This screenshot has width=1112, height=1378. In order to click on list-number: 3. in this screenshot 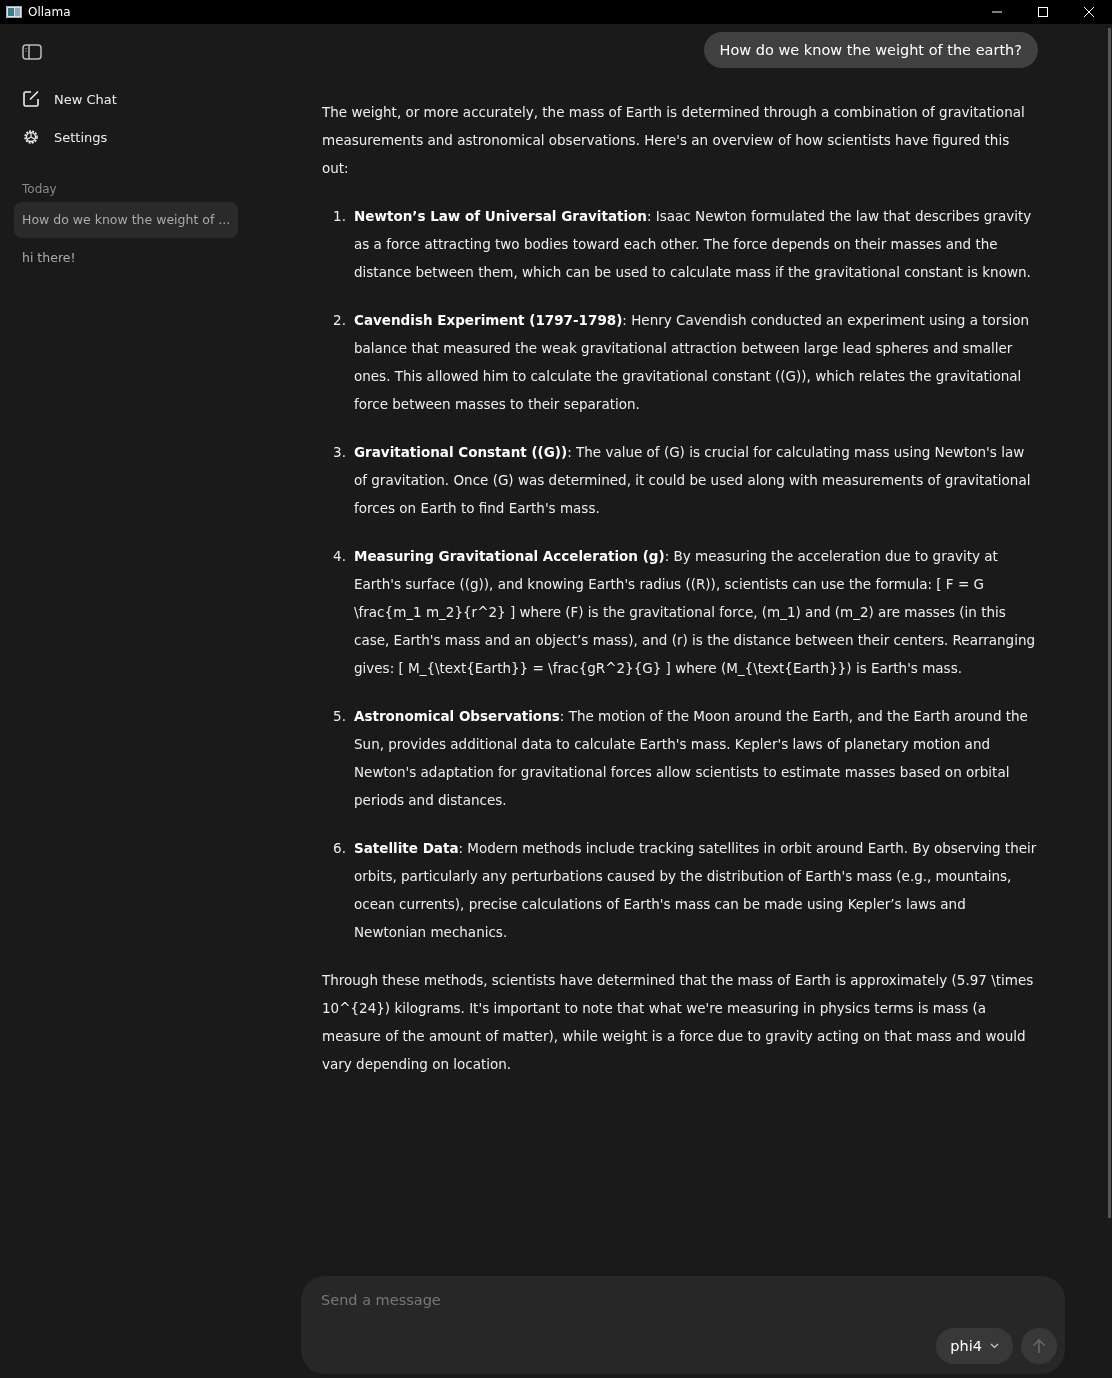, I will do `click(339, 452)`.